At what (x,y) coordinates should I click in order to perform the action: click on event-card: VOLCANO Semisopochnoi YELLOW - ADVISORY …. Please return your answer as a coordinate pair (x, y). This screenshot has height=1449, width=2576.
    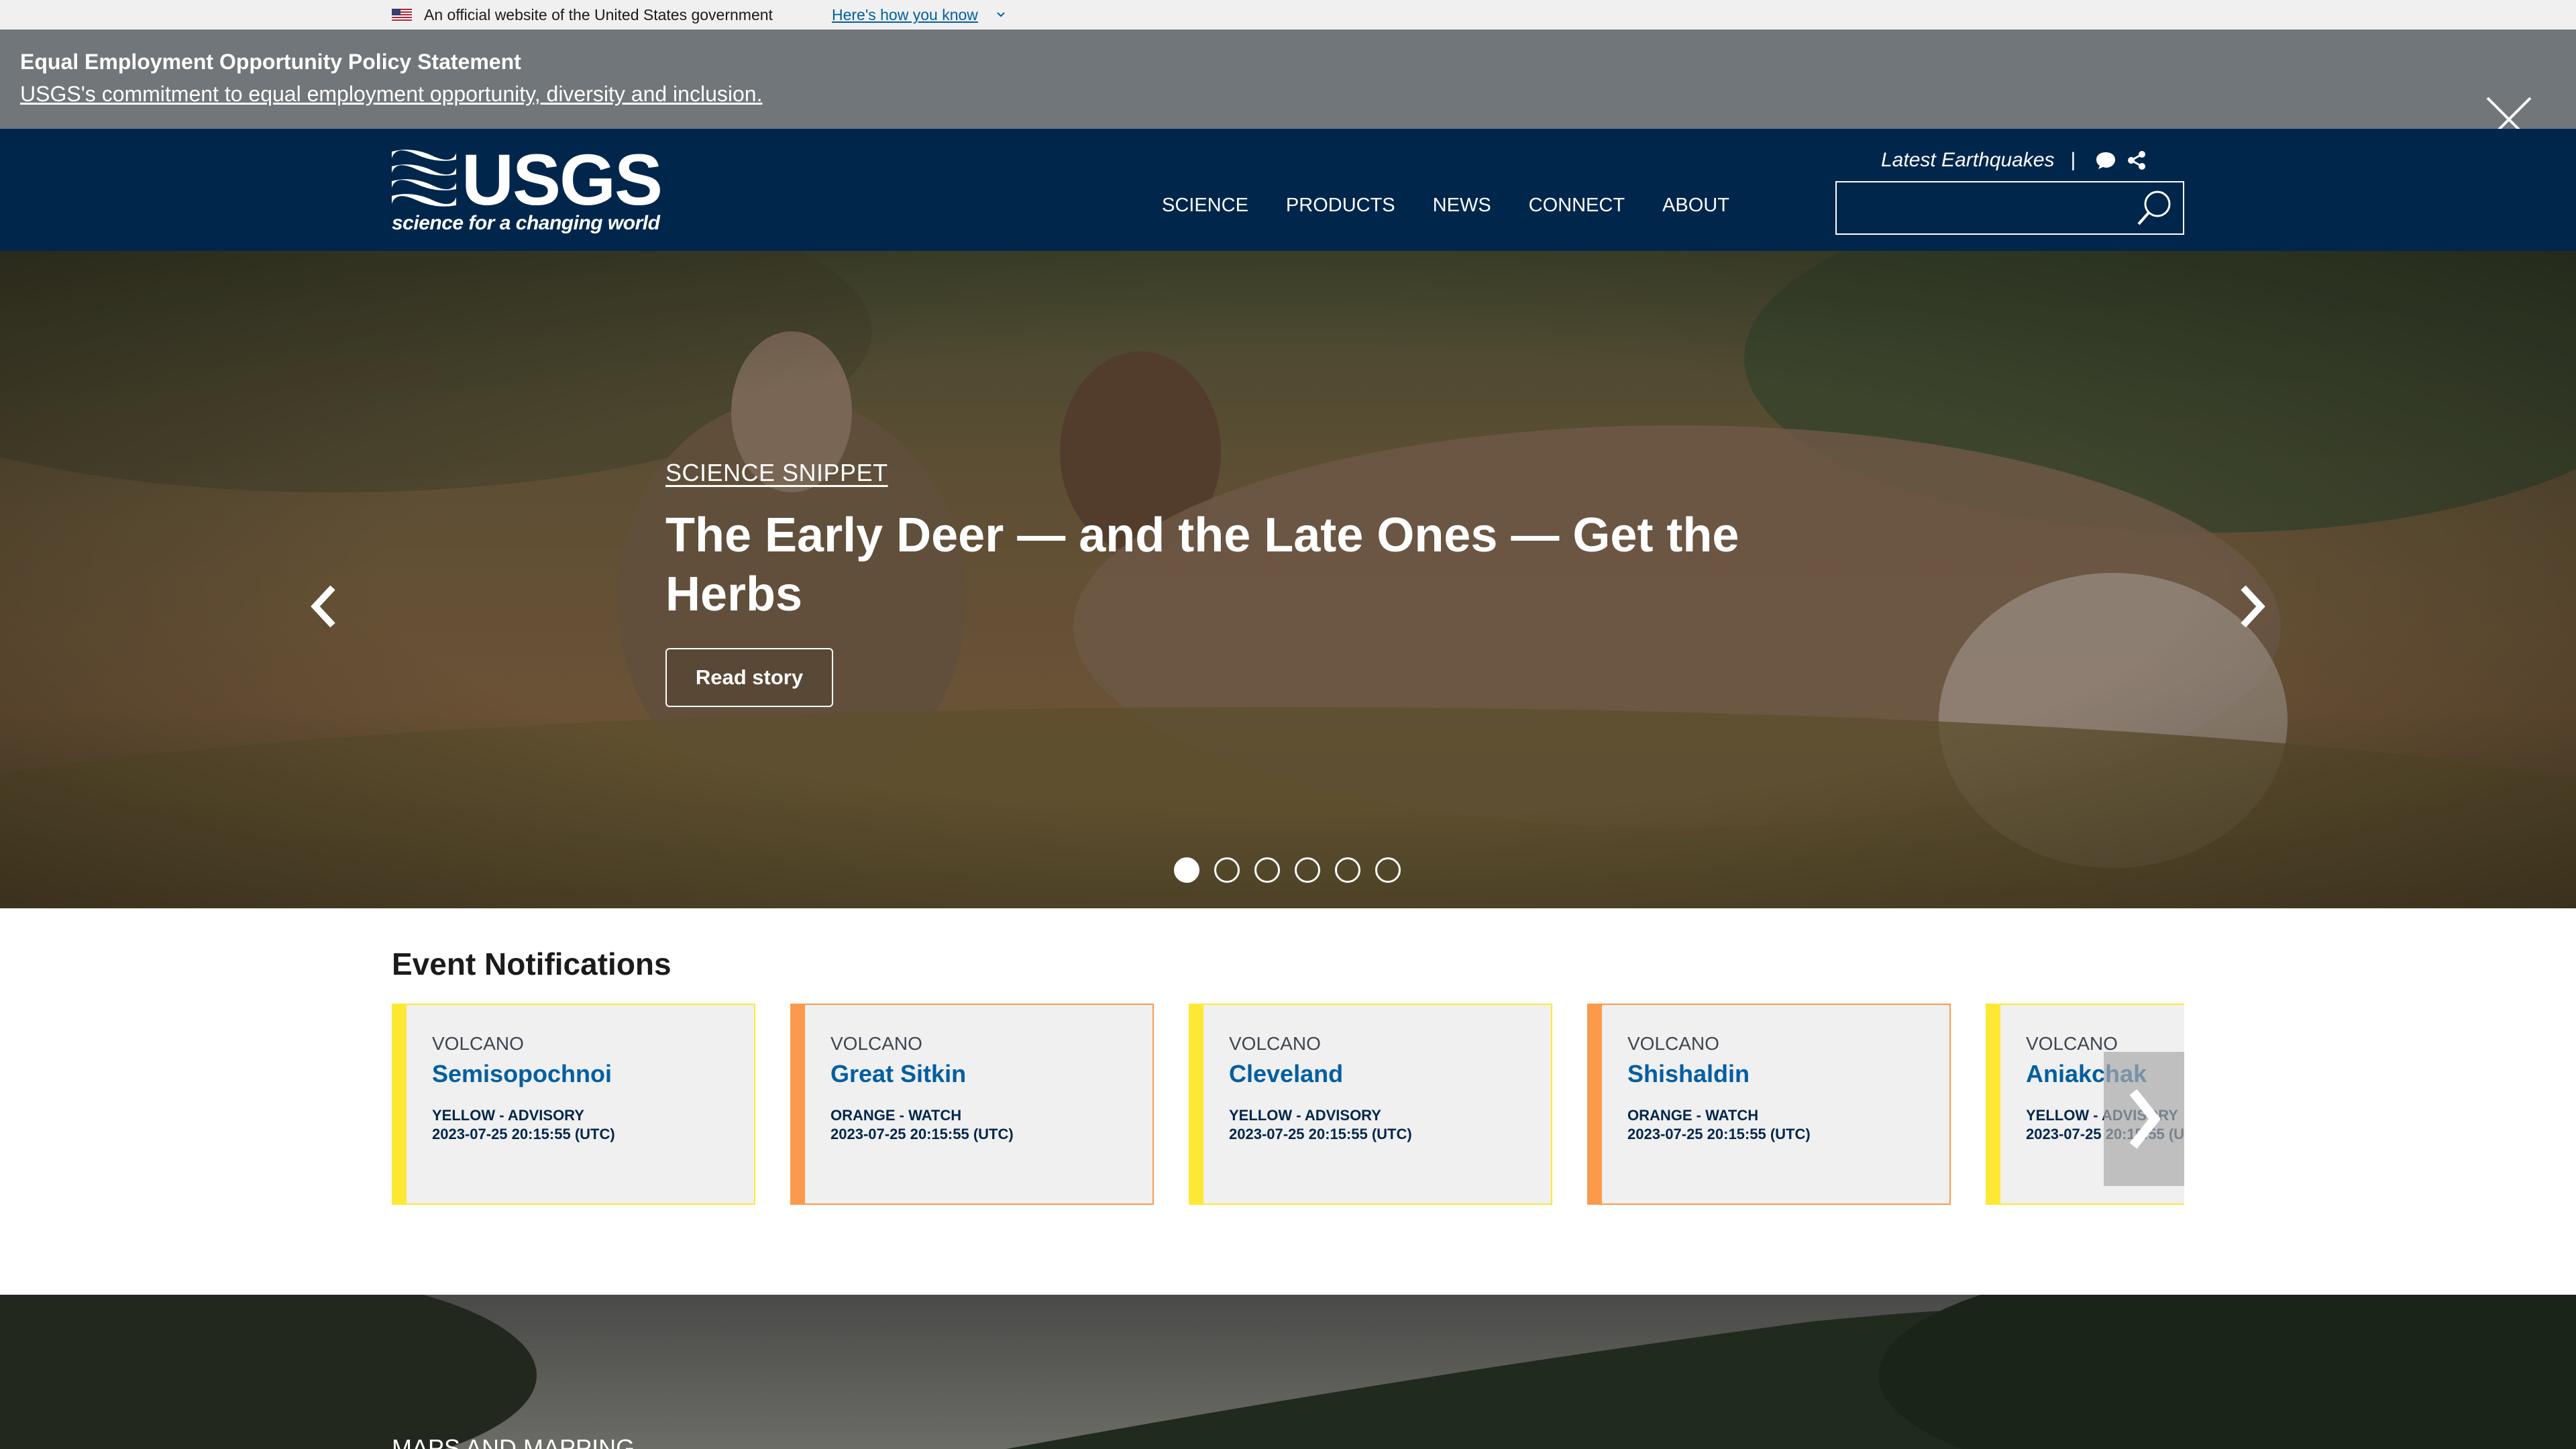
    Looking at the image, I should click on (573, 1104).